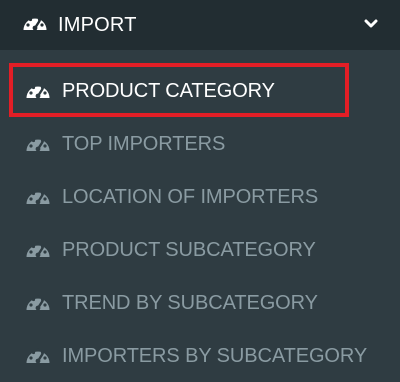  I want to click on submenu-item-label: TREND BY SUBCATEGORY, so click(190, 302).